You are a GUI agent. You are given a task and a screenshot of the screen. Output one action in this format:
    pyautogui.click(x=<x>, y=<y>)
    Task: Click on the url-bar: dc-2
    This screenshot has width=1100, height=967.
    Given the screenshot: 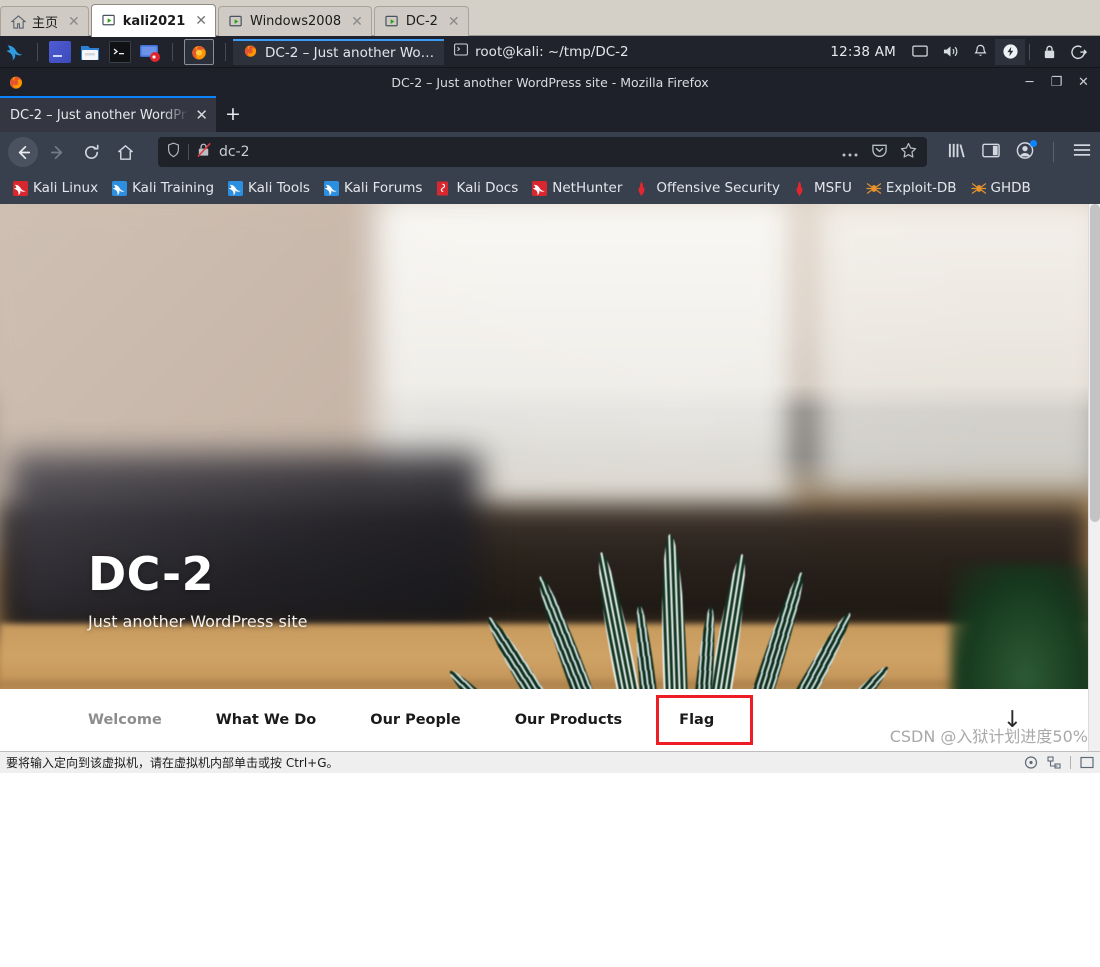 What is the action you would take?
    pyautogui.click(x=542, y=152)
    